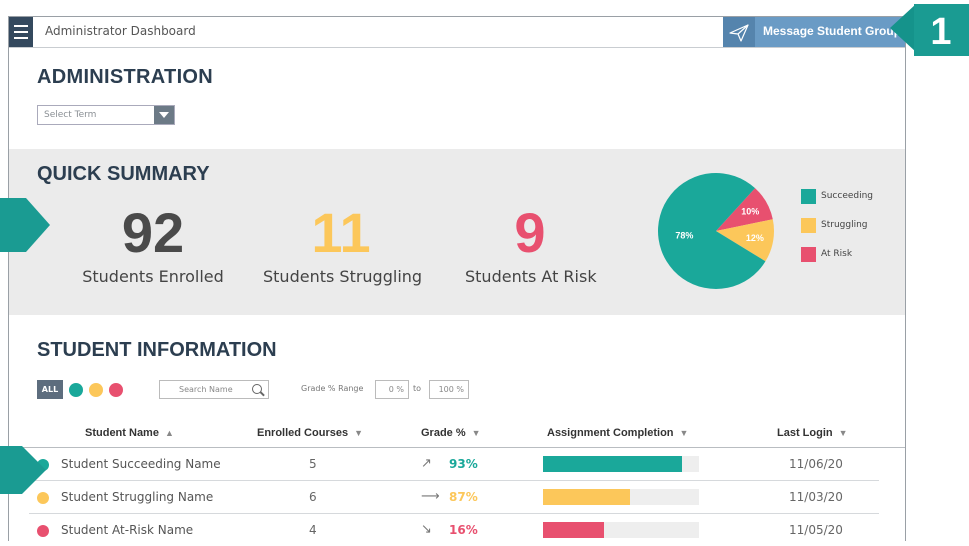 This screenshot has width=969, height=546. What do you see at coordinates (837, 254) in the screenshot?
I see `legend-label-at-risk: At Risk` at bounding box center [837, 254].